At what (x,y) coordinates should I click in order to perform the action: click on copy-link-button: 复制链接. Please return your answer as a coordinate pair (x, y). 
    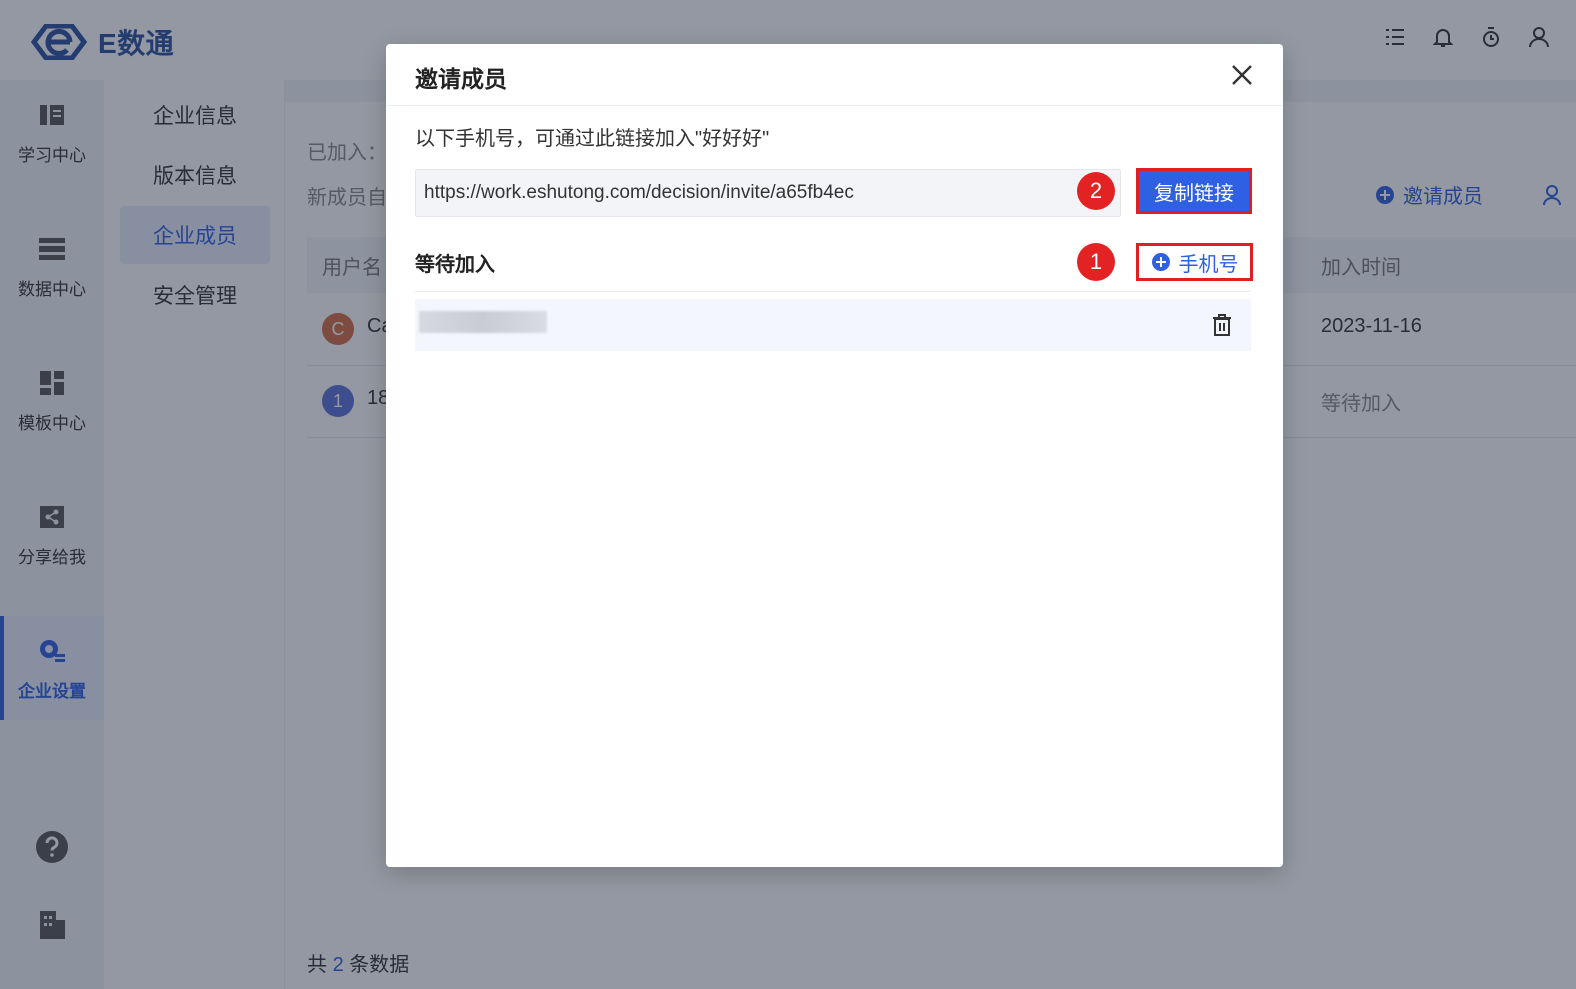
    Looking at the image, I should click on (1194, 191).